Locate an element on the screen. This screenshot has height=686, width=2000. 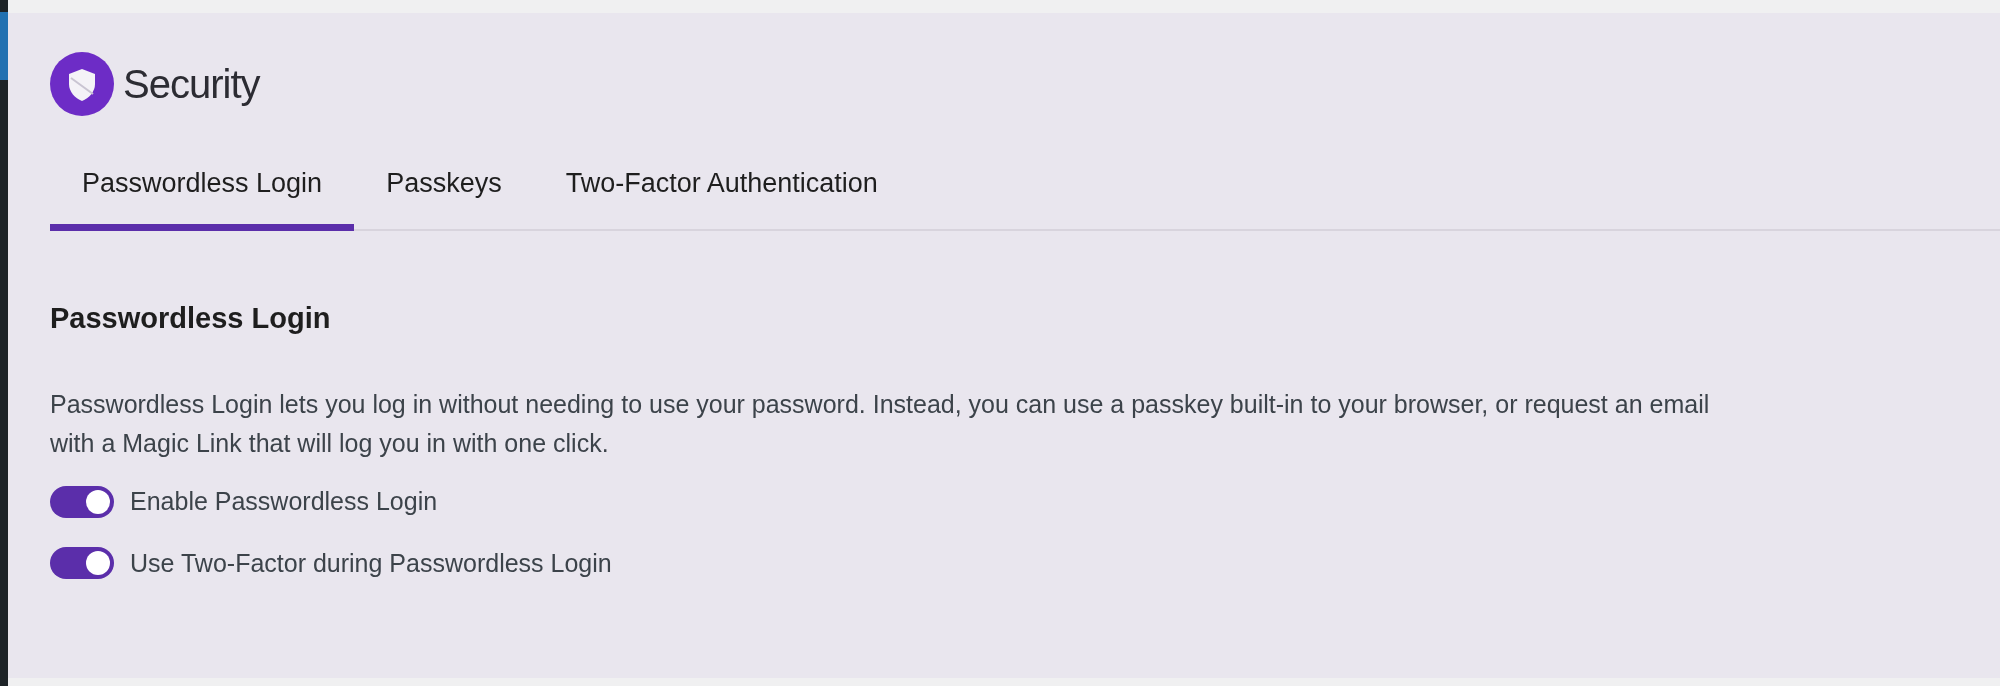
shield-icon is located at coordinates (82, 84).